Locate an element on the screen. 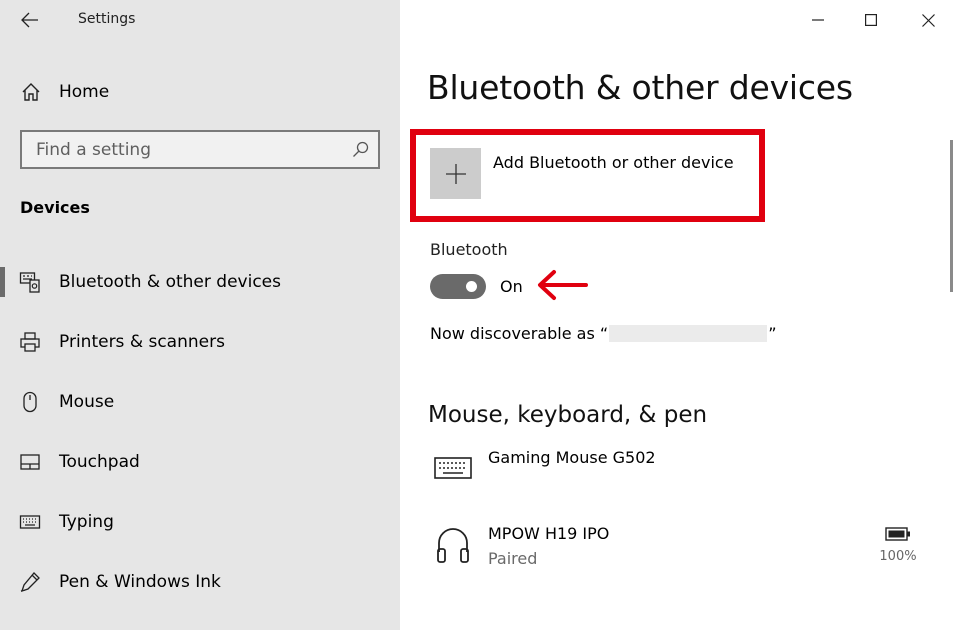 This screenshot has height=630, width=957. discoverable-text: Now discoverable as “ ” is located at coordinates (603, 333).